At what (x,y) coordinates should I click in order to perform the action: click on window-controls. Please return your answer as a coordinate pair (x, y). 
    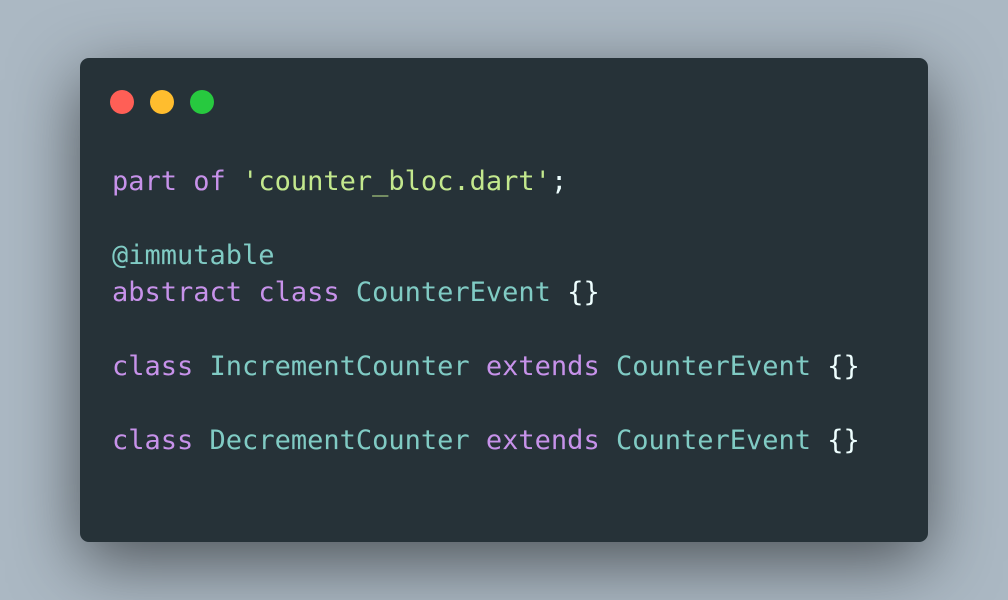
    Looking at the image, I should click on (162, 102).